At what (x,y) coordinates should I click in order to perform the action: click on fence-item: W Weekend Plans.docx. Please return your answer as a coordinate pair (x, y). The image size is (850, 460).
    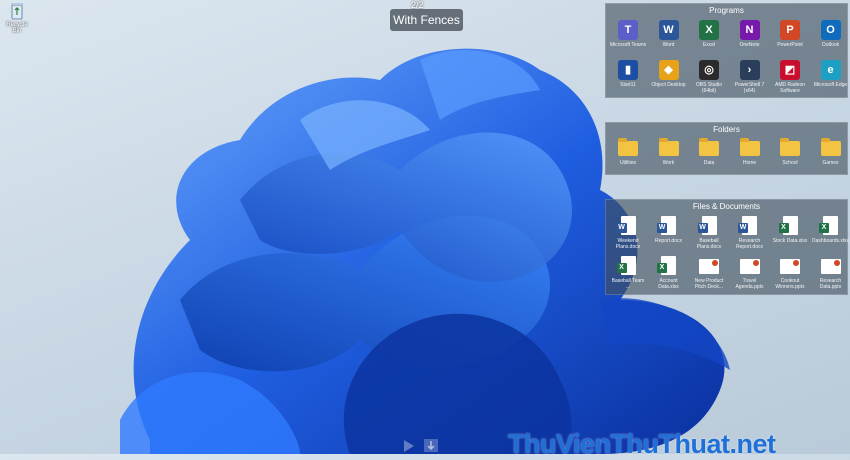
    Looking at the image, I should click on (628, 233).